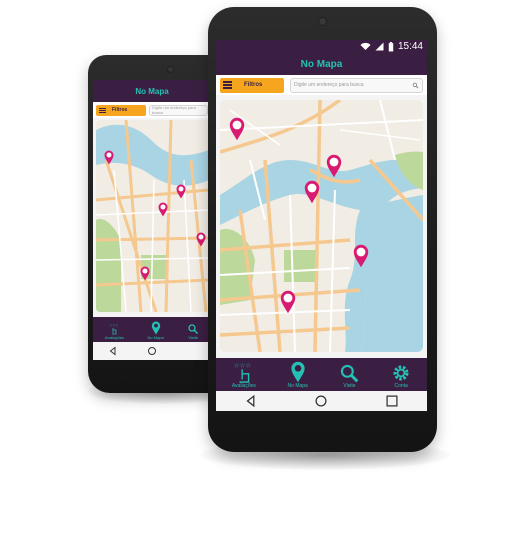 This screenshot has height=543, width=532. I want to click on gear-icon, so click(401, 373).